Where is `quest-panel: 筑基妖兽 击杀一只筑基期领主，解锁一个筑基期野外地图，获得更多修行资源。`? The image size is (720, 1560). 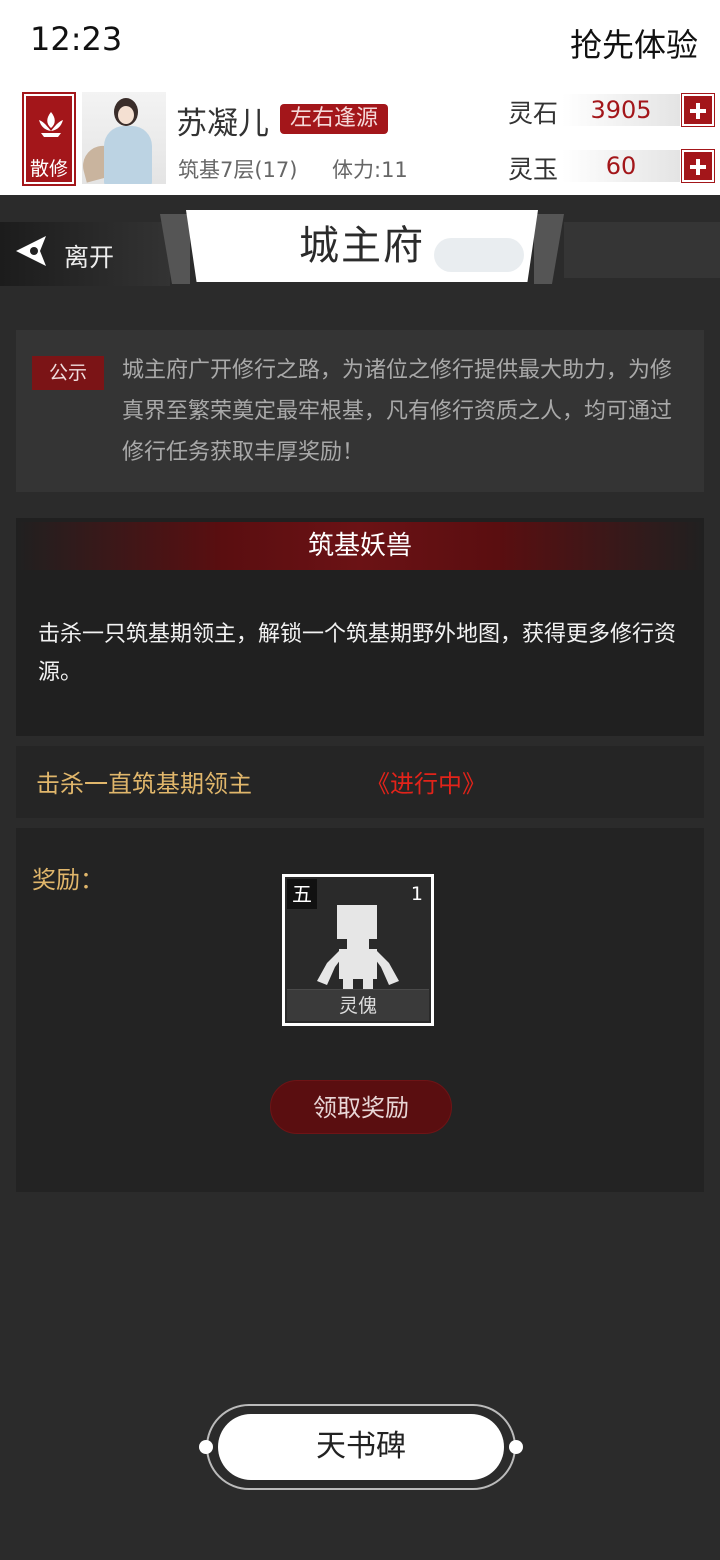
quest-panel: 筑基妖兽 击杀一只筑基期领主，解锁一个筑基期野外地图，获得更多修行资源。 is located at coordinates (360, 627).